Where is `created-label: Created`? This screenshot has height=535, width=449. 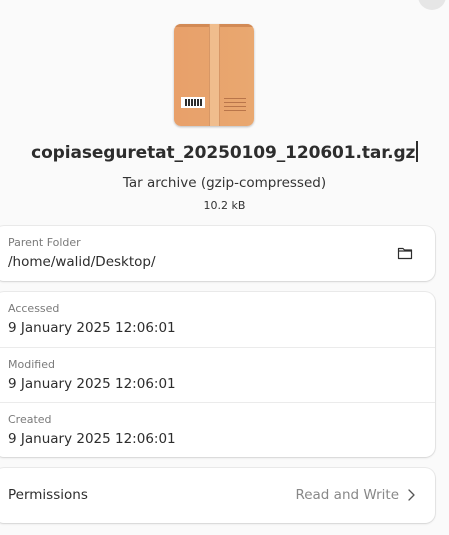
created-label: Created is located at coordinates (30, 419).